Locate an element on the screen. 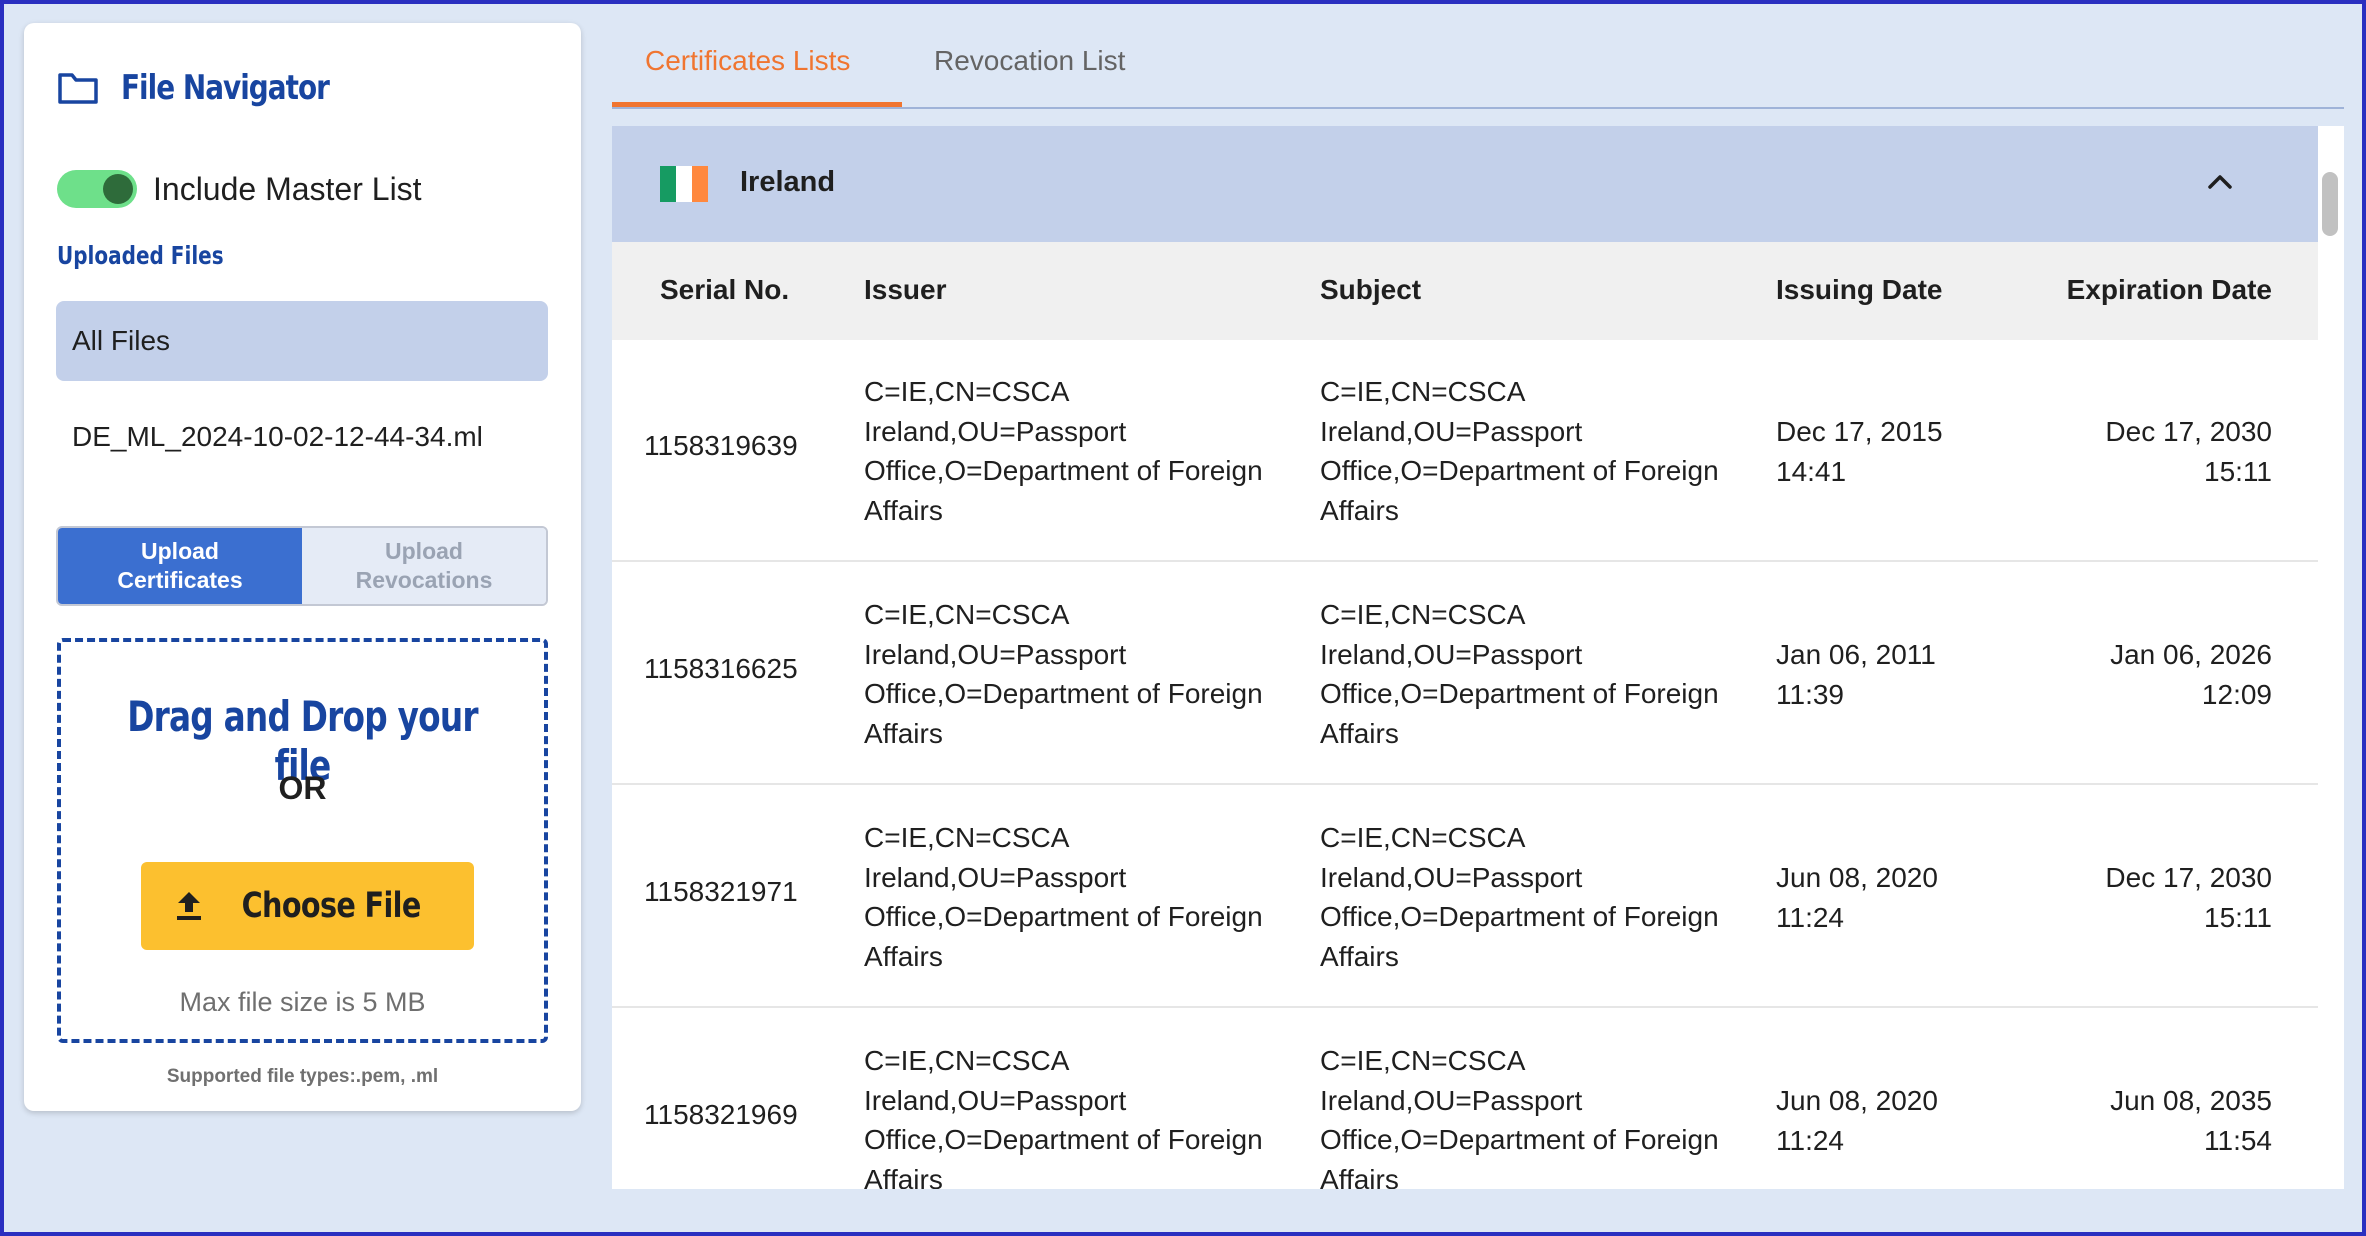 This screenshot has width=2366, height=1236. active-tab-indicator is located at coordinates (757, 104).